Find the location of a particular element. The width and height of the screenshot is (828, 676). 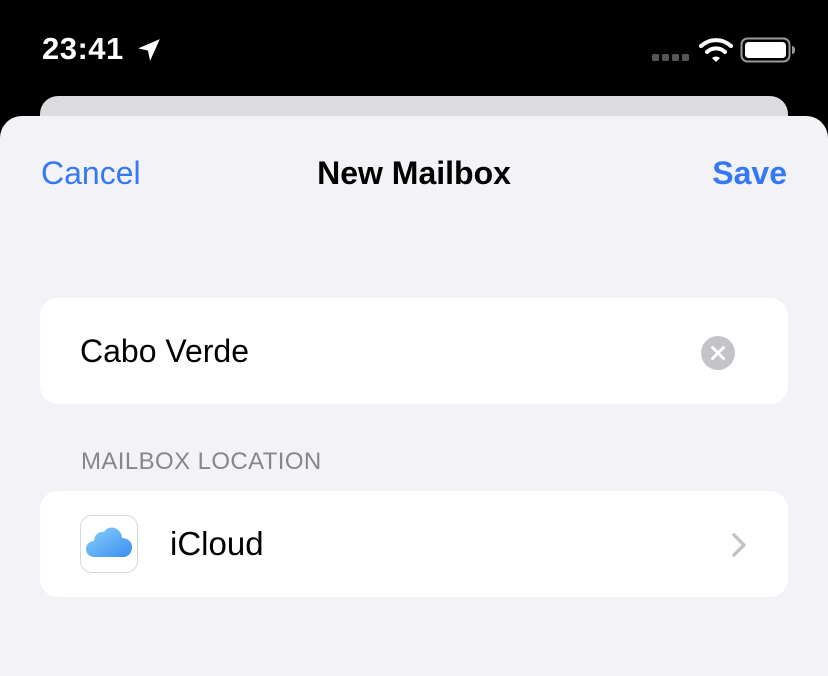

clear-icon is located at coordinates (718, 353).